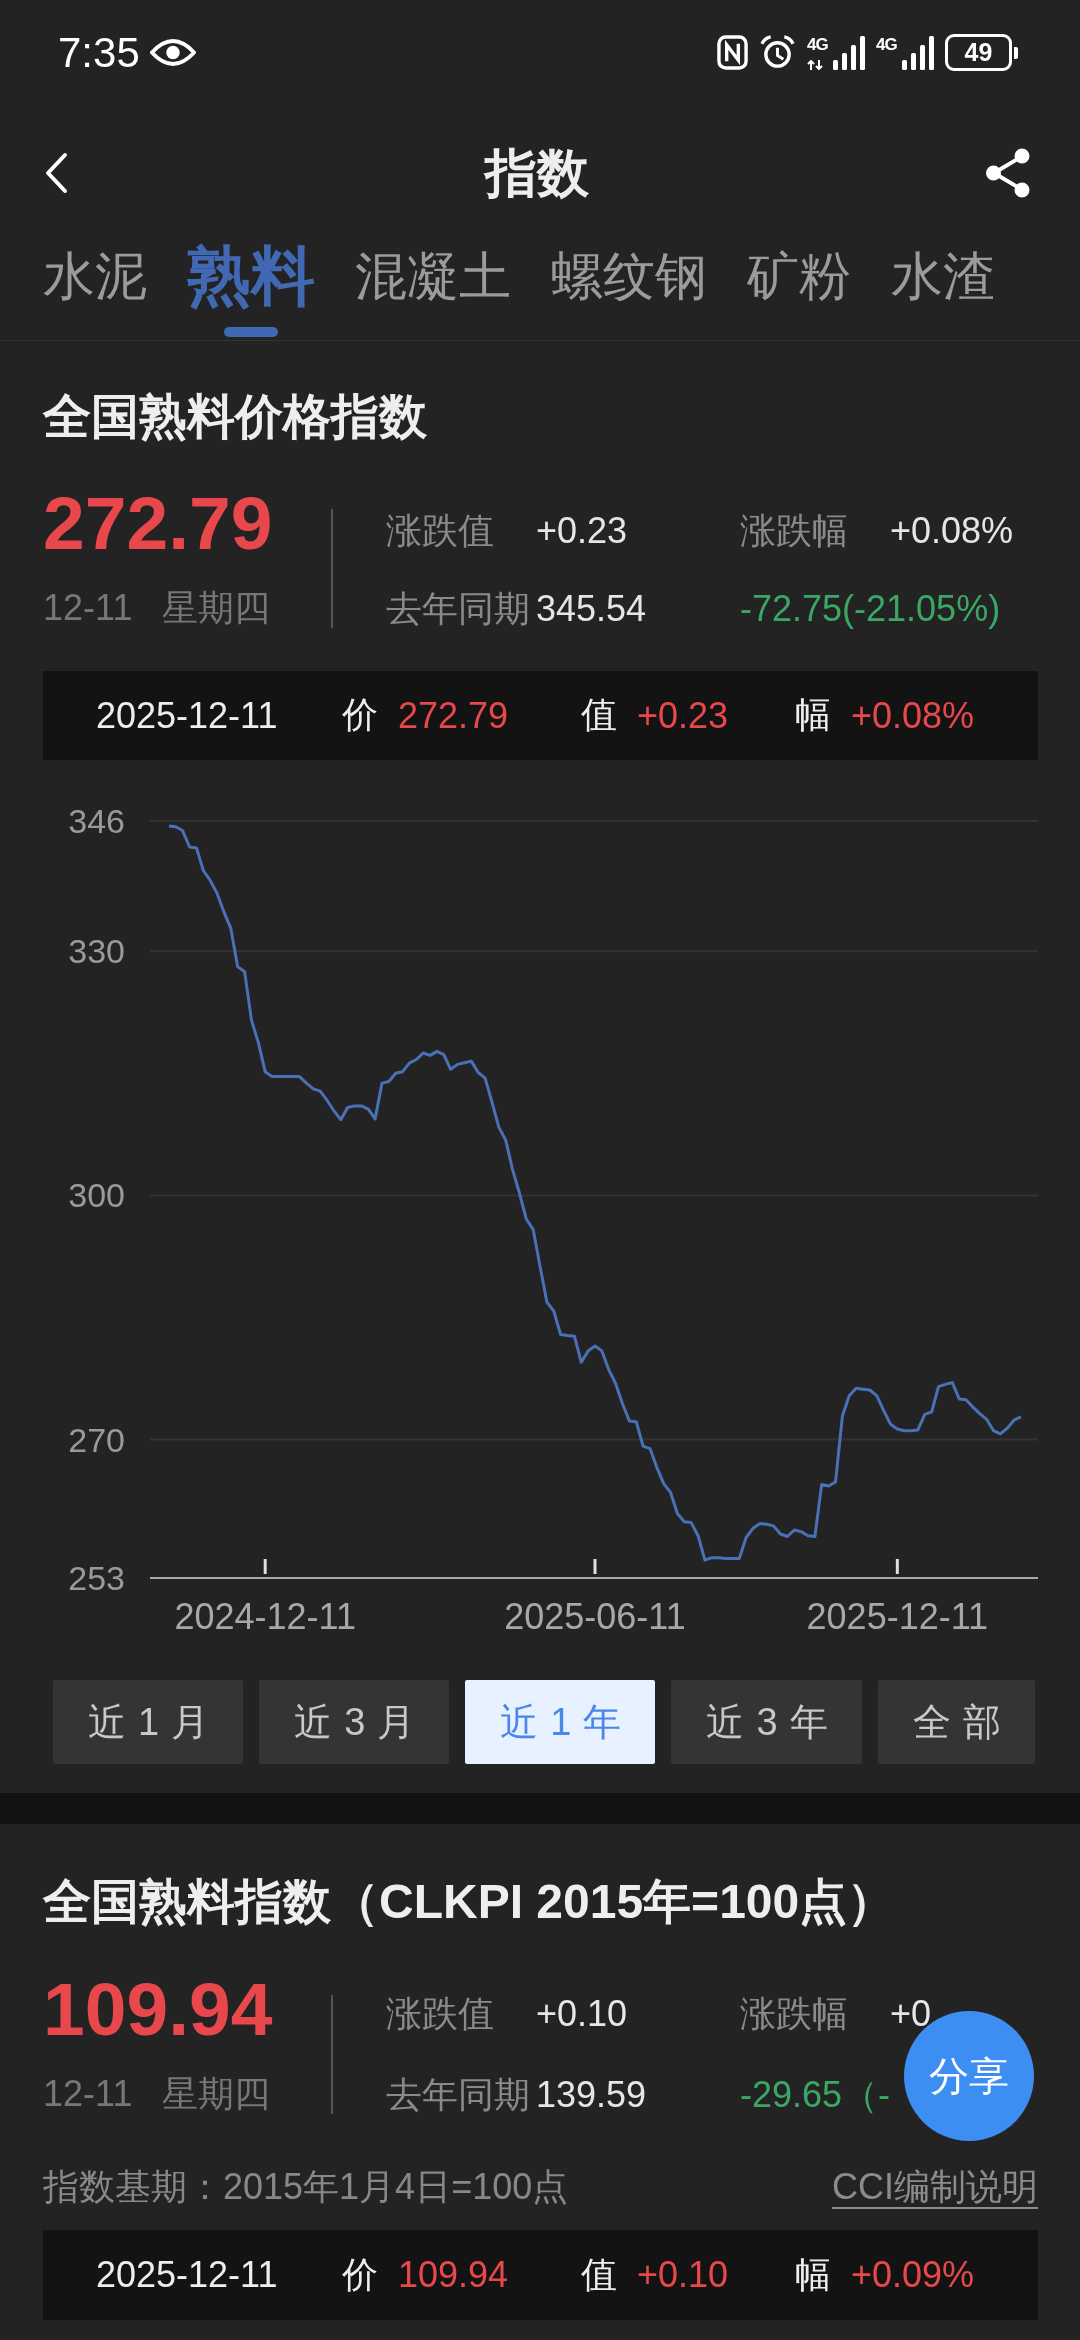  Describe the element at coordinates (306, 2187) in the screenshot. I see `base-period-note: 指数基期：2015年1月4日=100点` at that location.